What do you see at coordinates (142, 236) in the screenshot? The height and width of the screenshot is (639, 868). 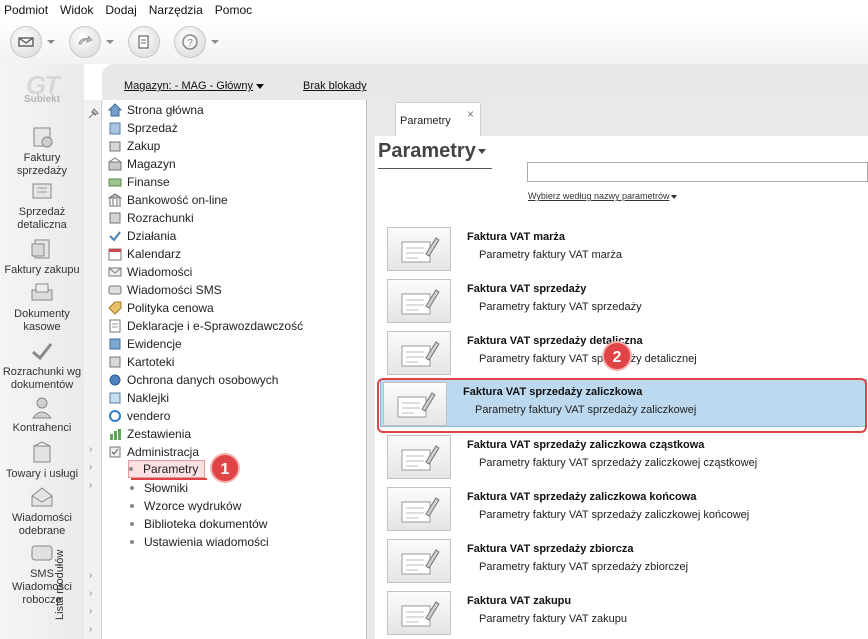 I see `tree-item-dzialania: Działania` at bounding box center [142, 236].